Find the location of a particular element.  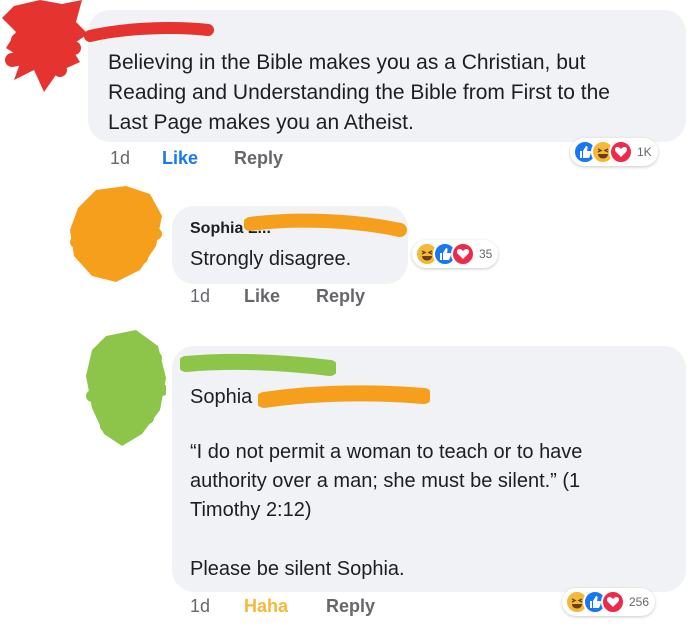

mention-tag: Sophia is located at coordinates (221, 397).